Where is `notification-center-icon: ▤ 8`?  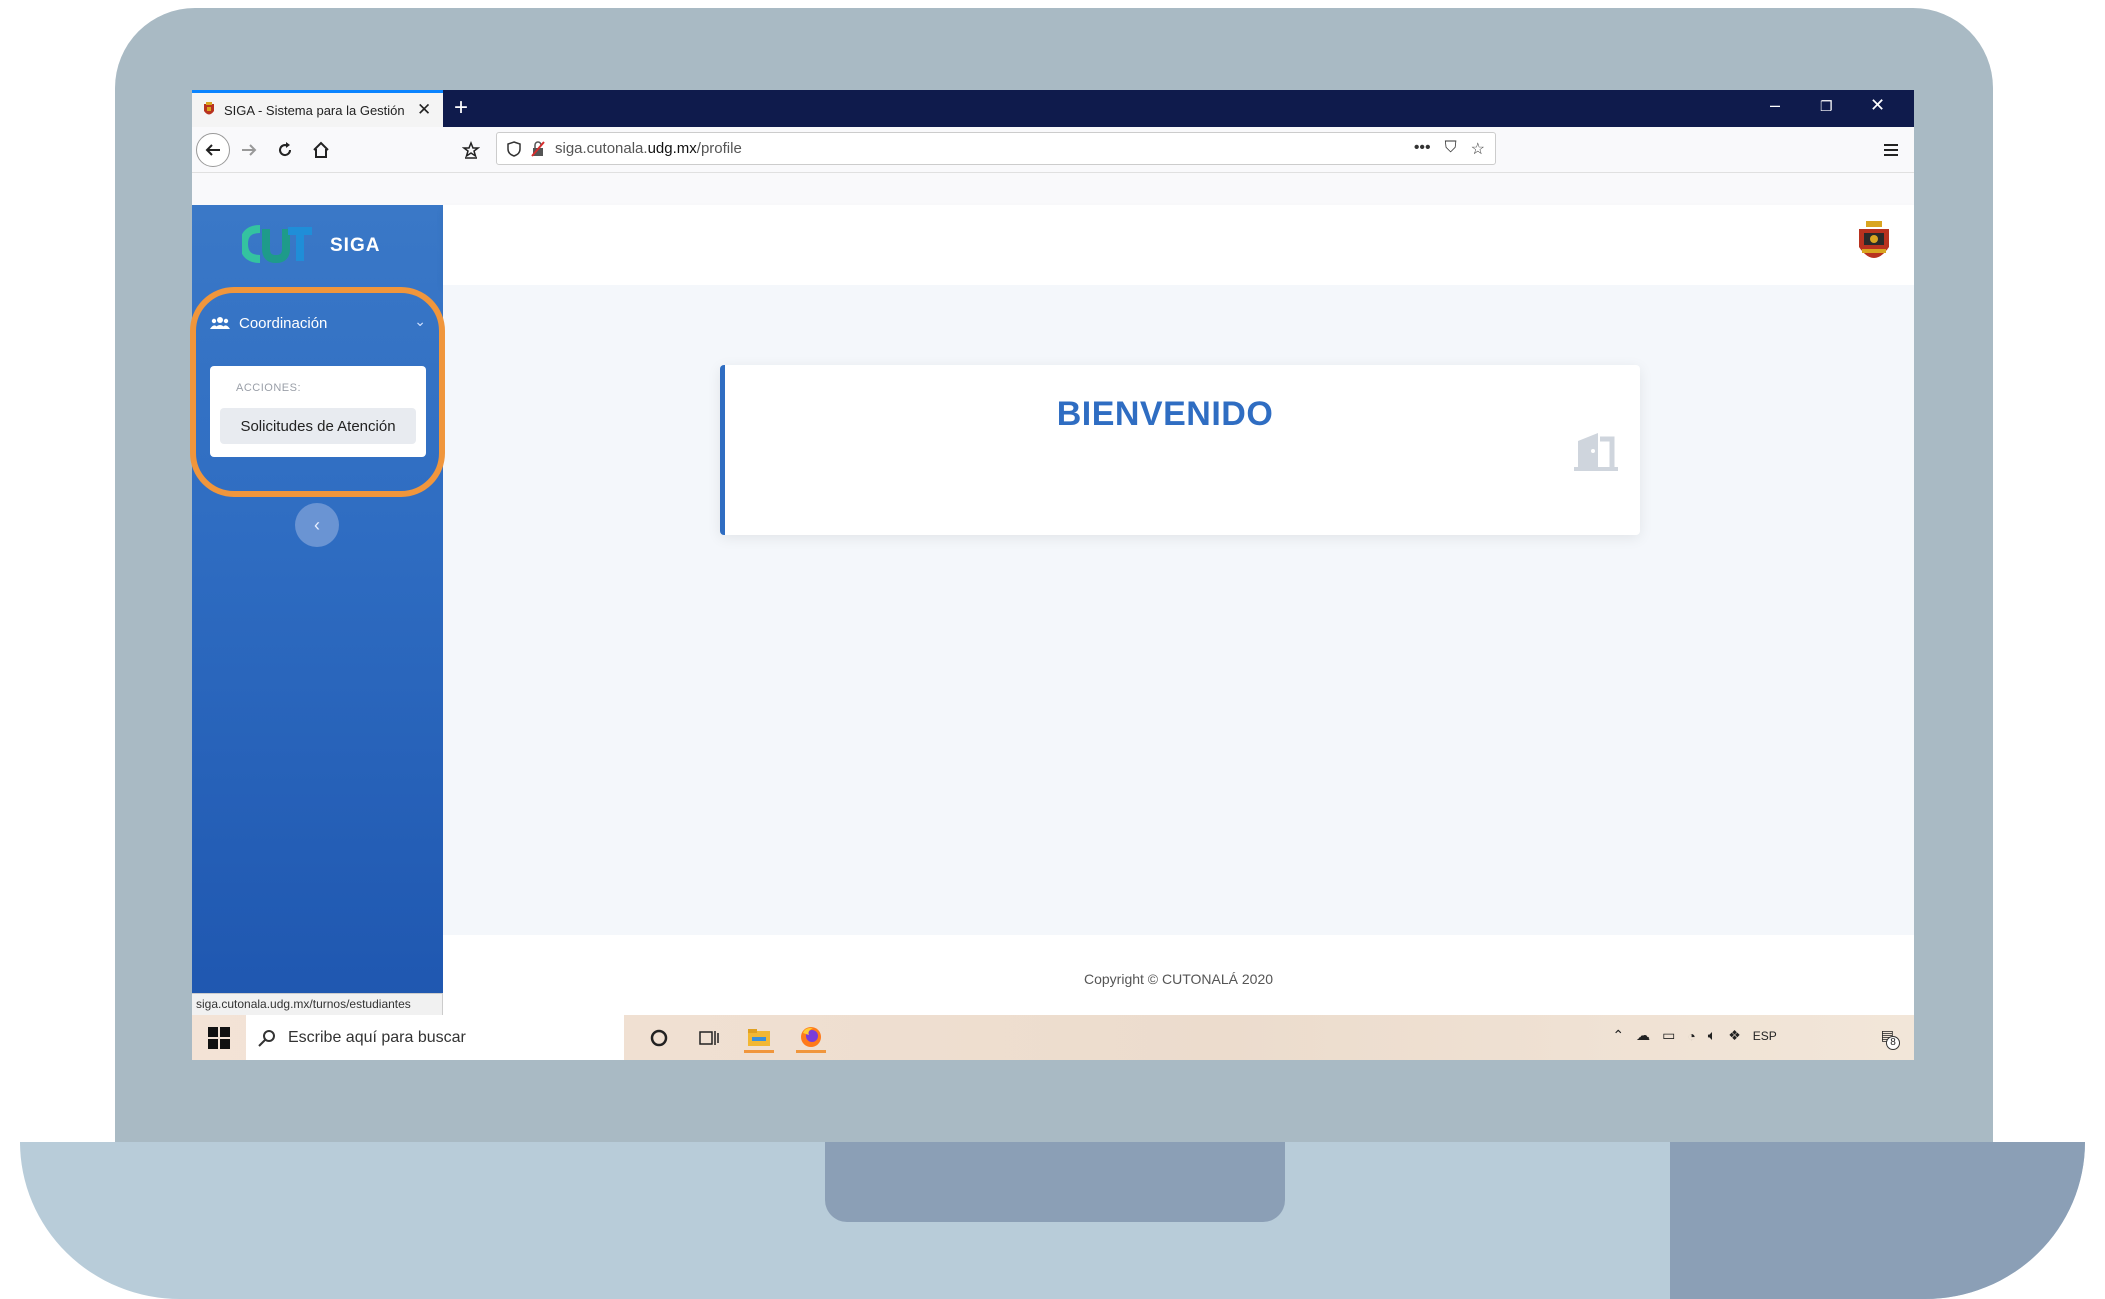 notification-center-icon: ▤ 8 is located at coordinates (1890, 1038).